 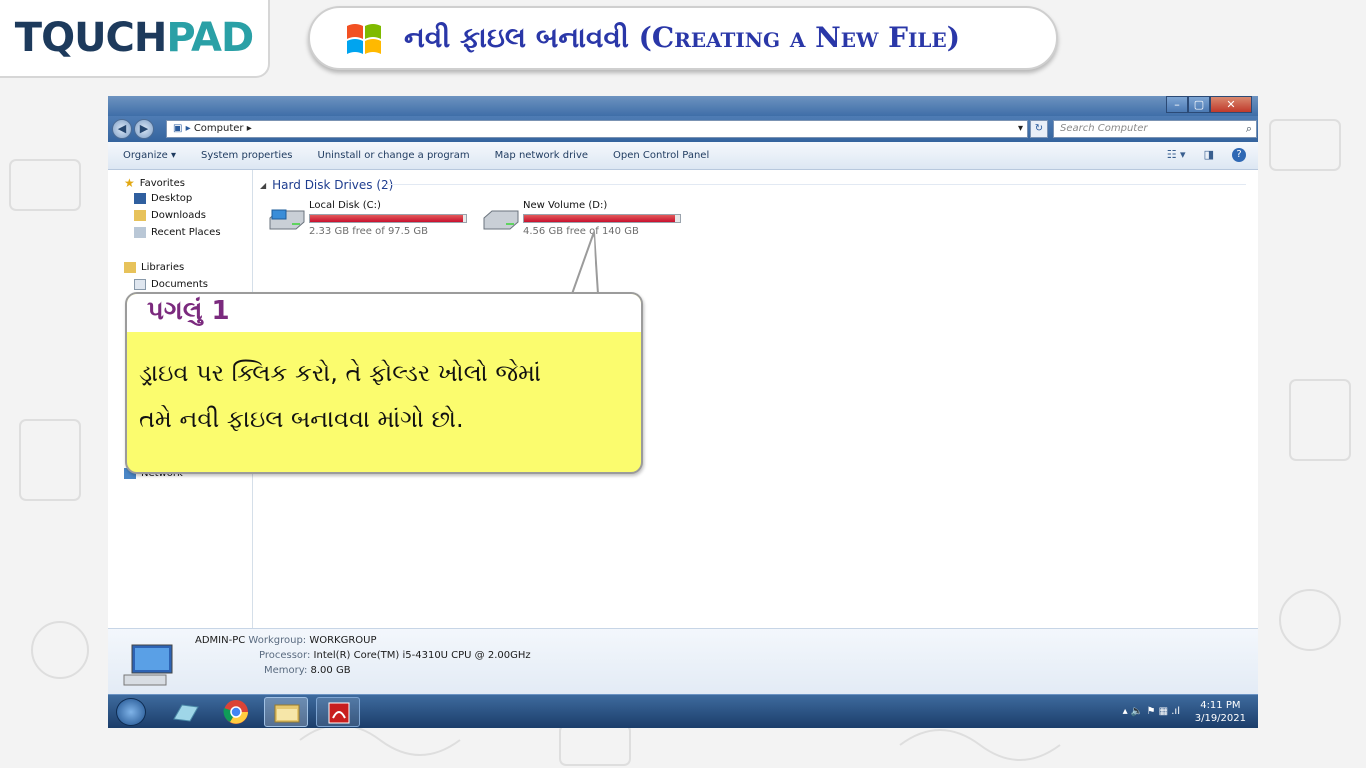 I want to click on recent-places-icon, so click(x=140, y=232).